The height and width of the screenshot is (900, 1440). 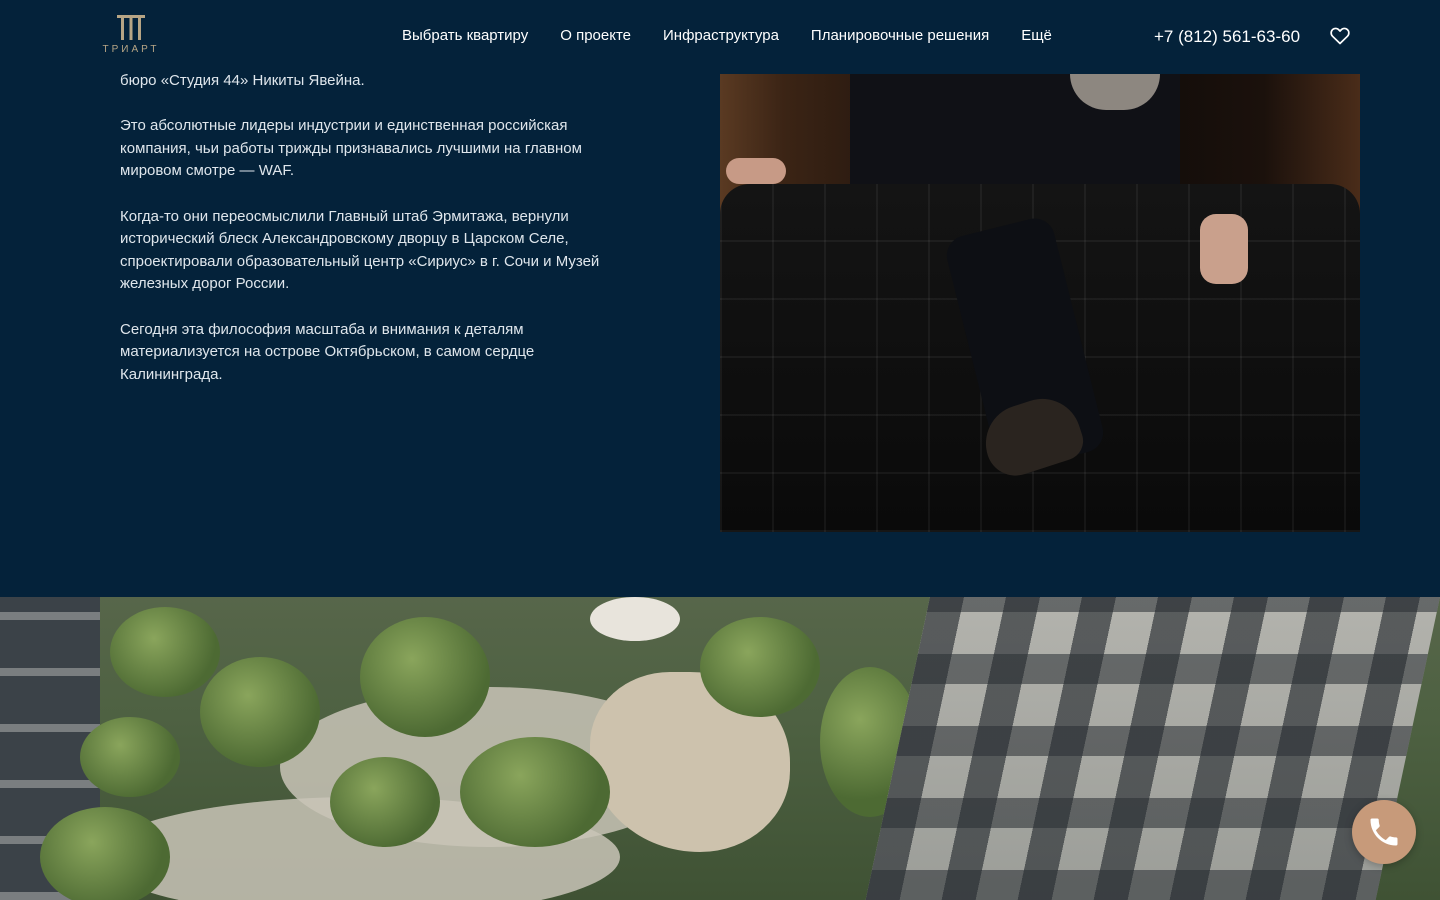 I want to click on nav-item-layouts: Планировочные решения, so click(x=900, y=35).